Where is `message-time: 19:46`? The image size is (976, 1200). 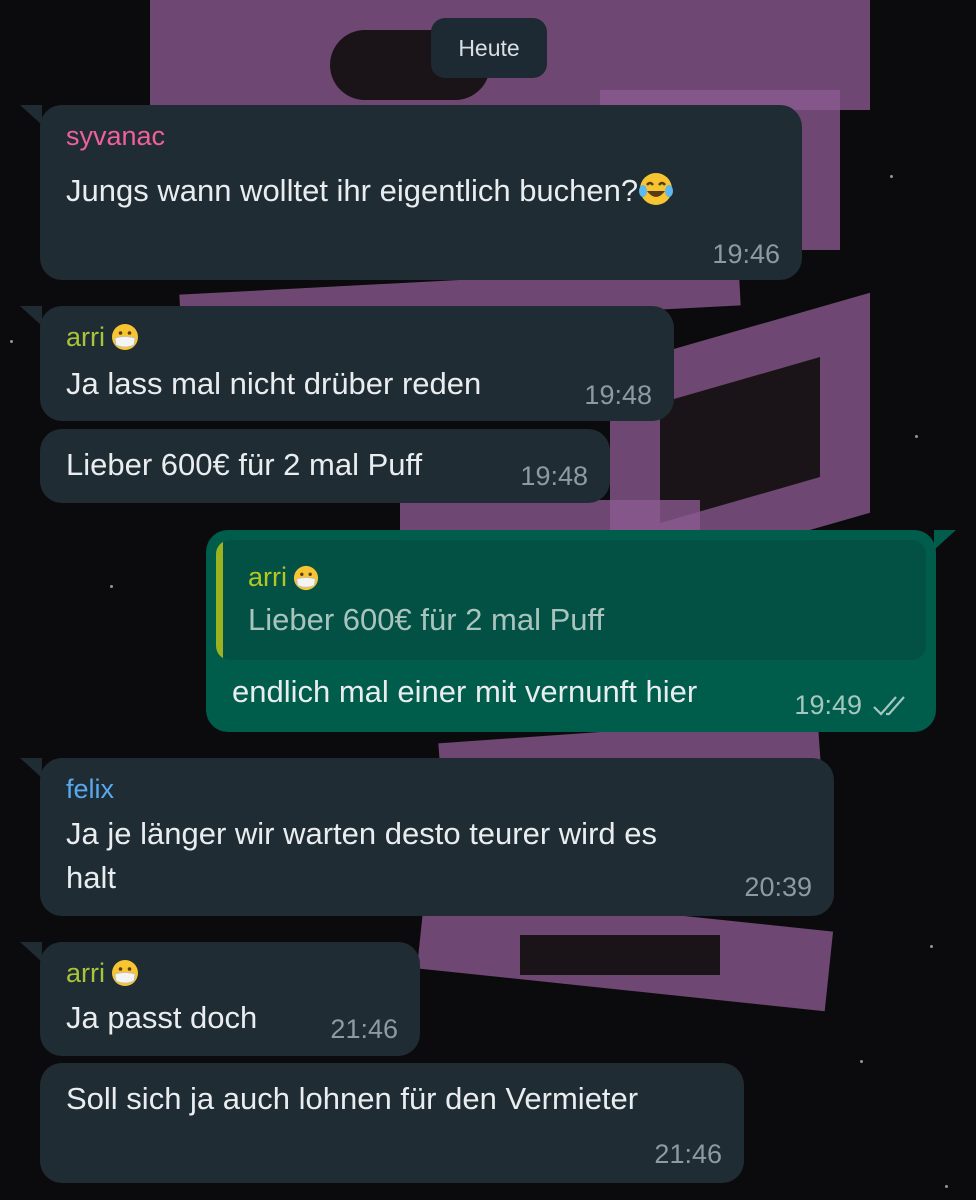
message-time: 19:46 is located at coordinates (746, 254).